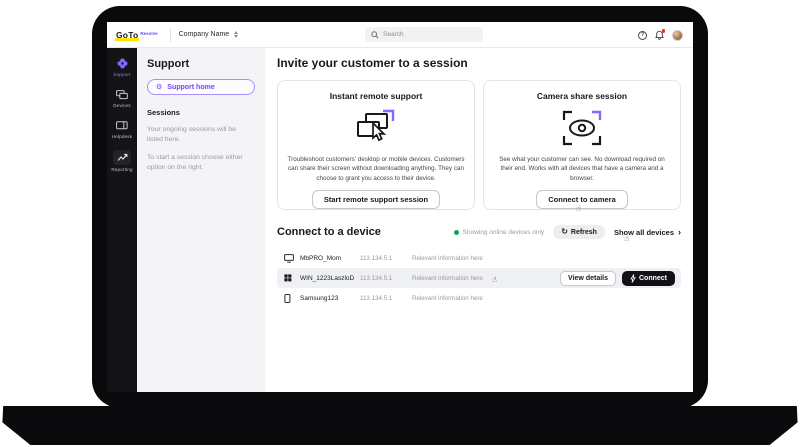  Describe the element at coordinates (122, 220) in the screenshot. I see `nav-rail: Support Devices Helpdesk Reporting` at that location.